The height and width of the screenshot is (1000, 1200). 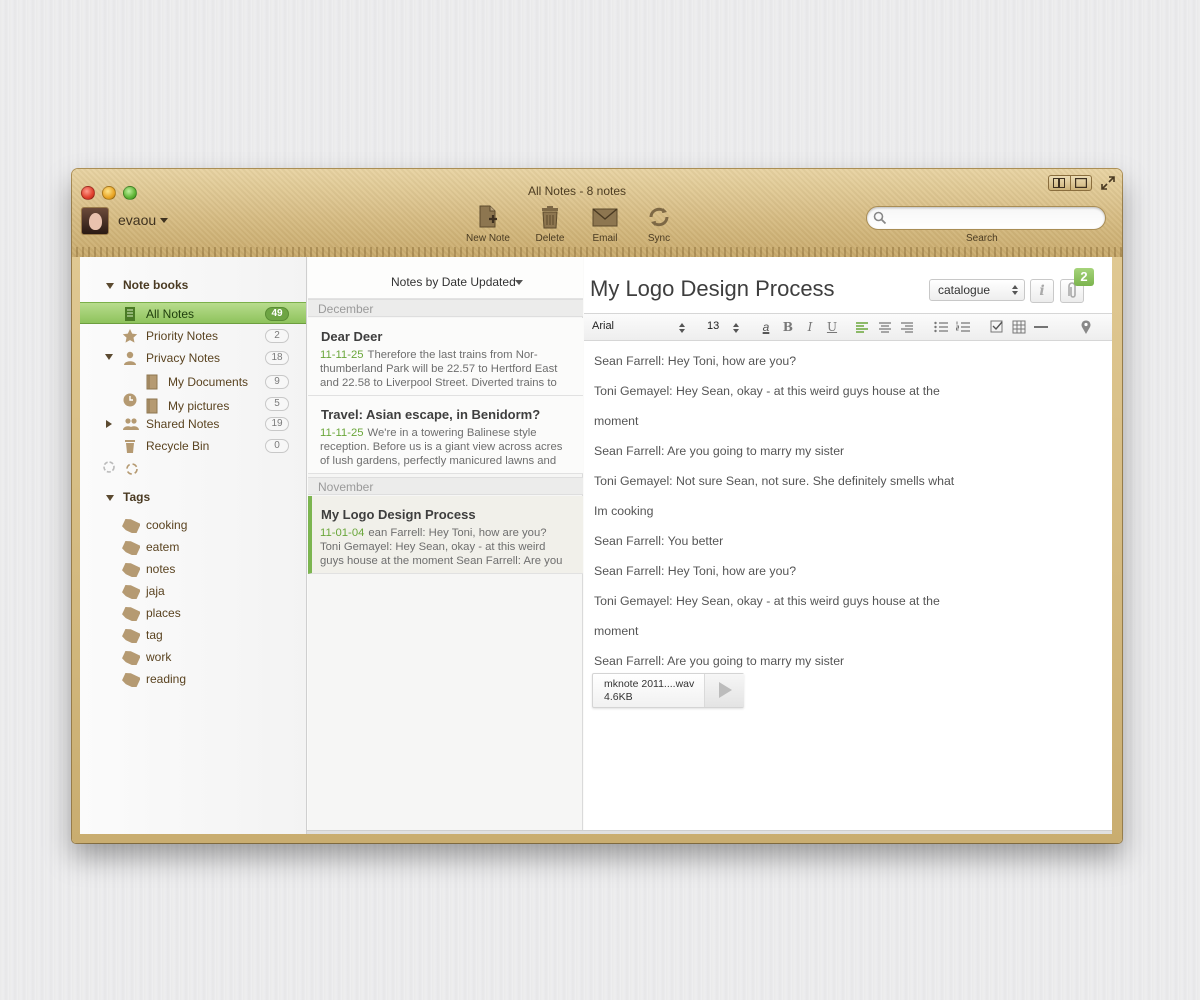 What do you see at coordinates (453, 282) in the screenshot?
I see `sort-label: Notes by Date Updated` at bounding box center [453, 282].